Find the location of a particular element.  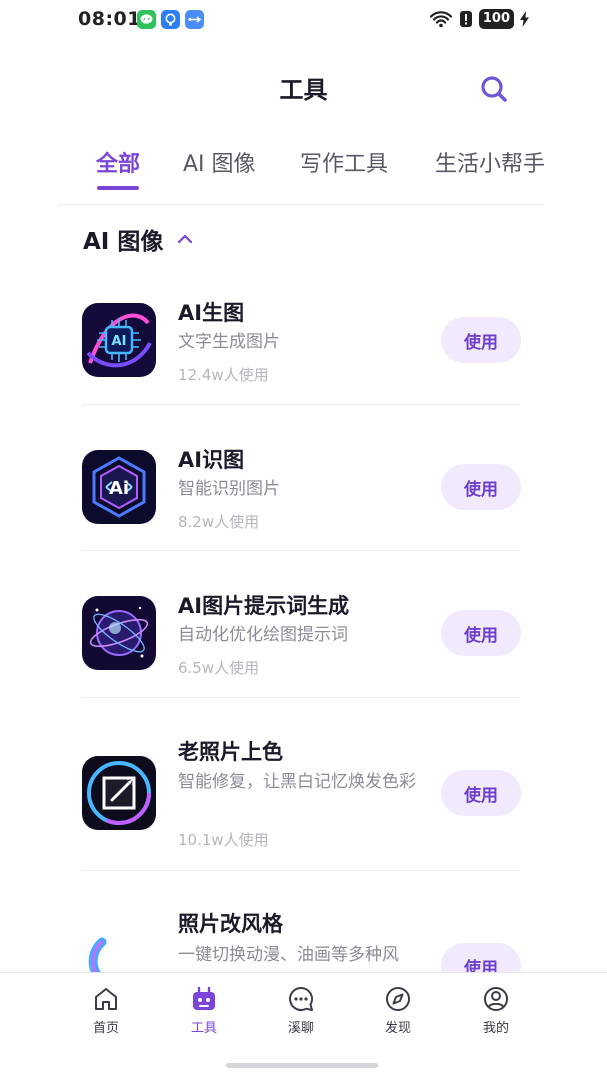

robot-icon is located at coordinates (204, 998).